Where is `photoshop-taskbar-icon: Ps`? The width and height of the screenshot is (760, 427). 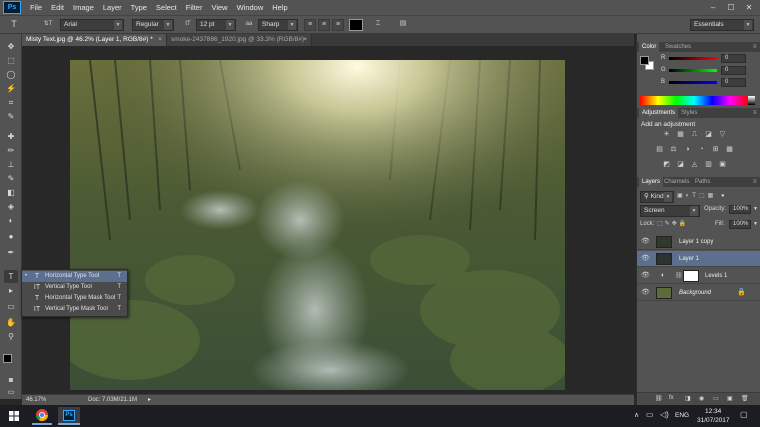 photoshop-taskbar-icon: Ps is located at coordinates (69, 416).